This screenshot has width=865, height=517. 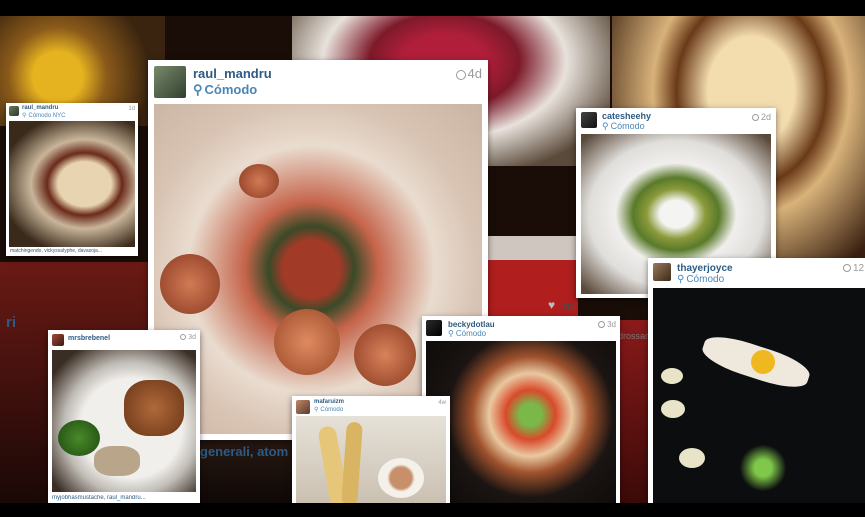 I want to click on post-age: 1d, so click(x=131, y=109).